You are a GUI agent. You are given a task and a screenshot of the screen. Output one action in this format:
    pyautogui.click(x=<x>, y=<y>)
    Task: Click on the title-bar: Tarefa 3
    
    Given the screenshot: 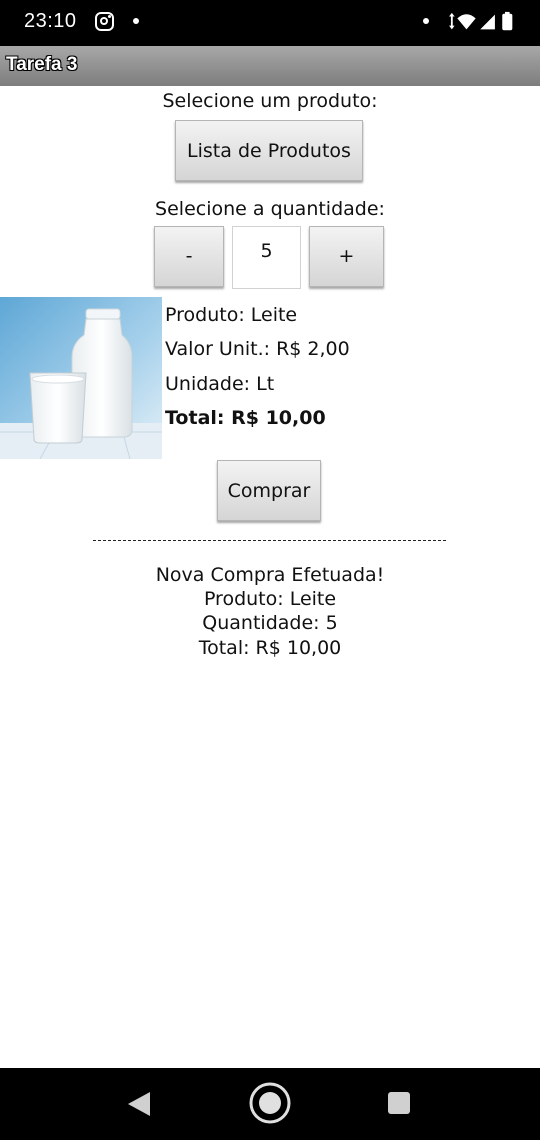 What is the action you would take?
    pyautogui.click(x=270, y=66)
    